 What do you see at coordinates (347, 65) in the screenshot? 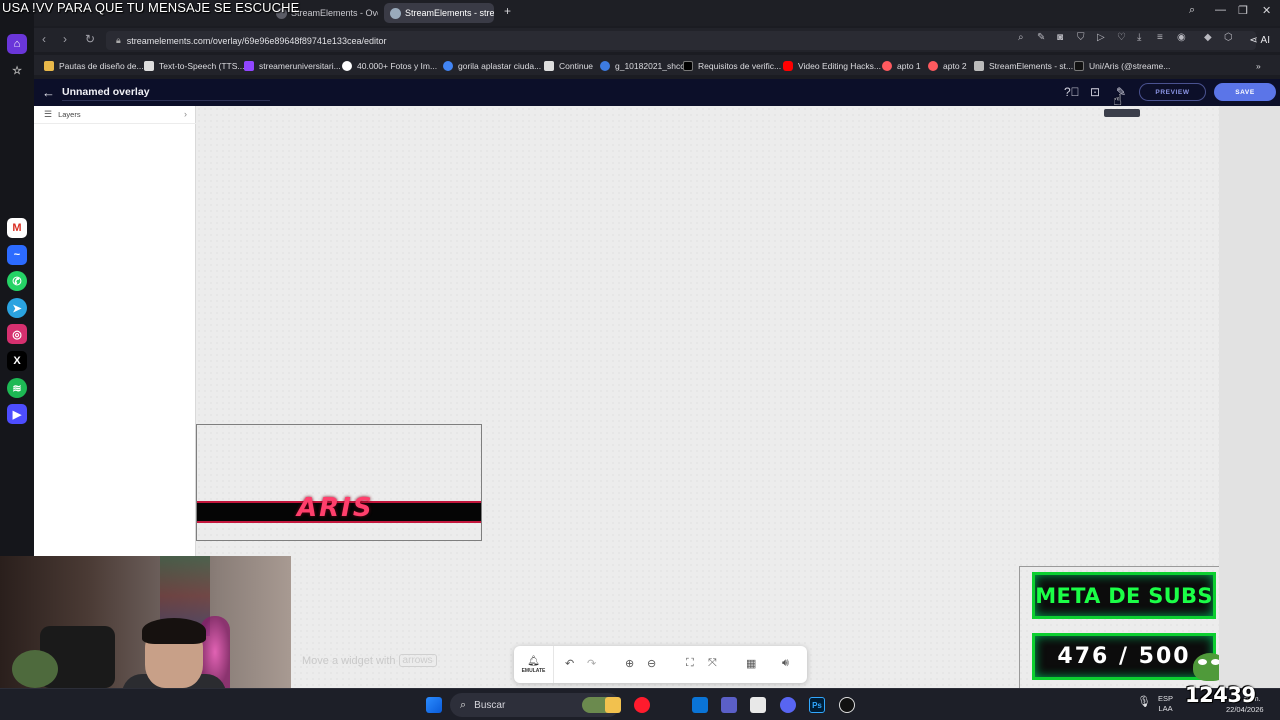
I see `freepik-icon` at bounding box center [347, 65].